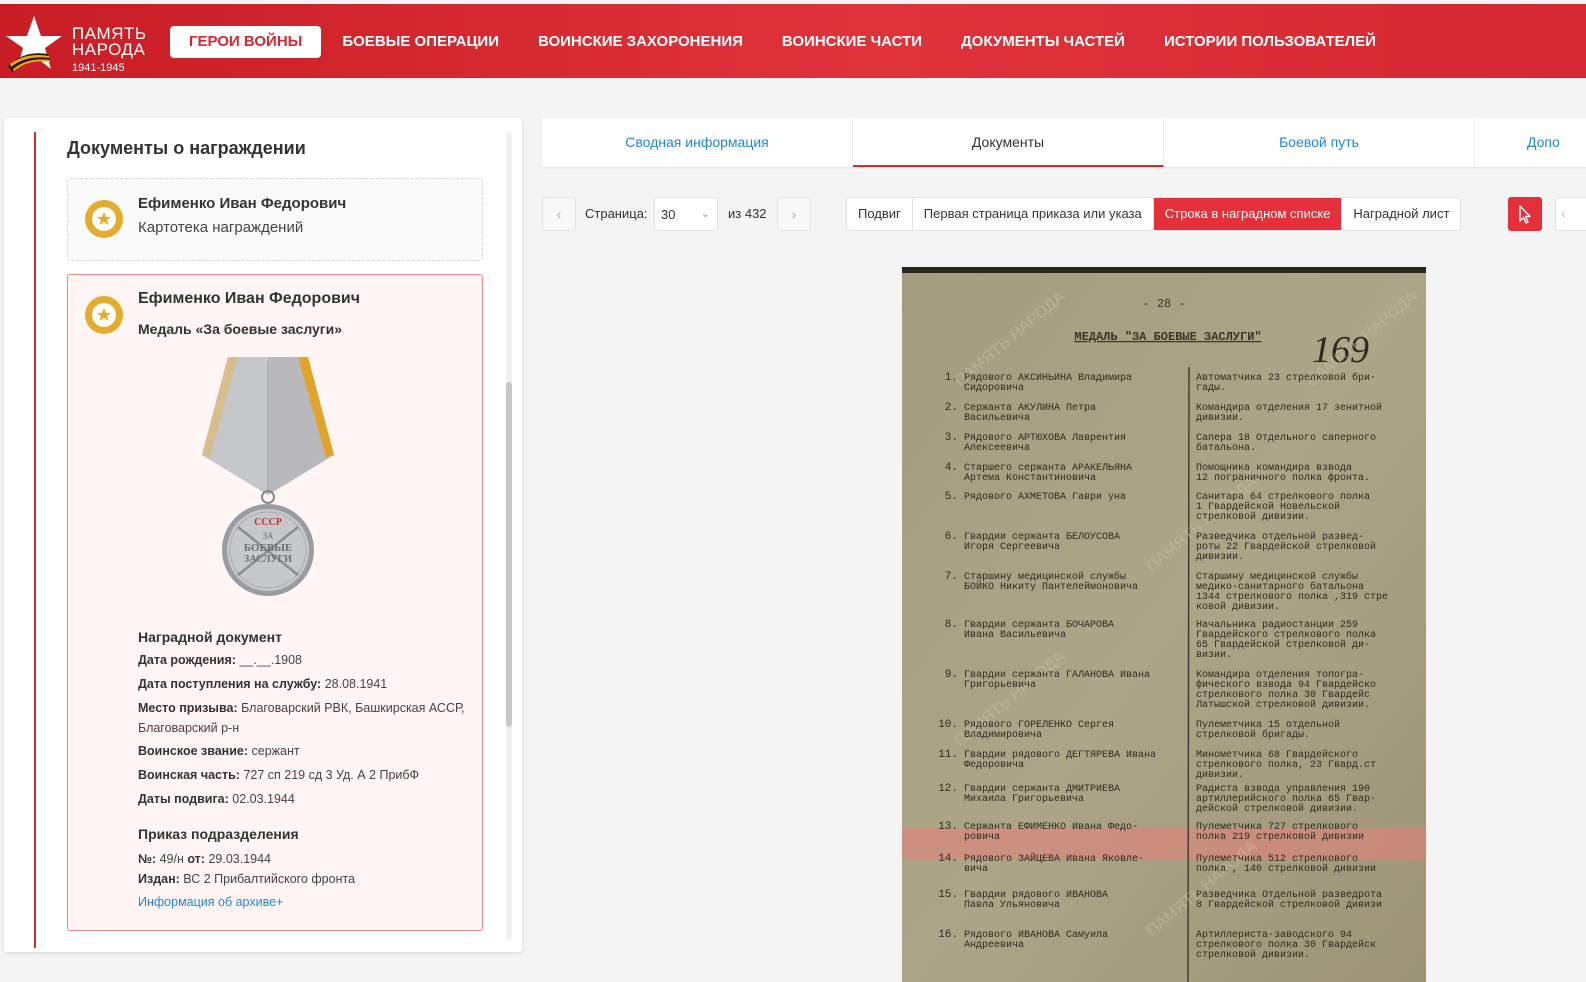 The height and width of the screenshot is (982, 1586). I want to click on tab-summary: Сводная информация, so click(697, 142).